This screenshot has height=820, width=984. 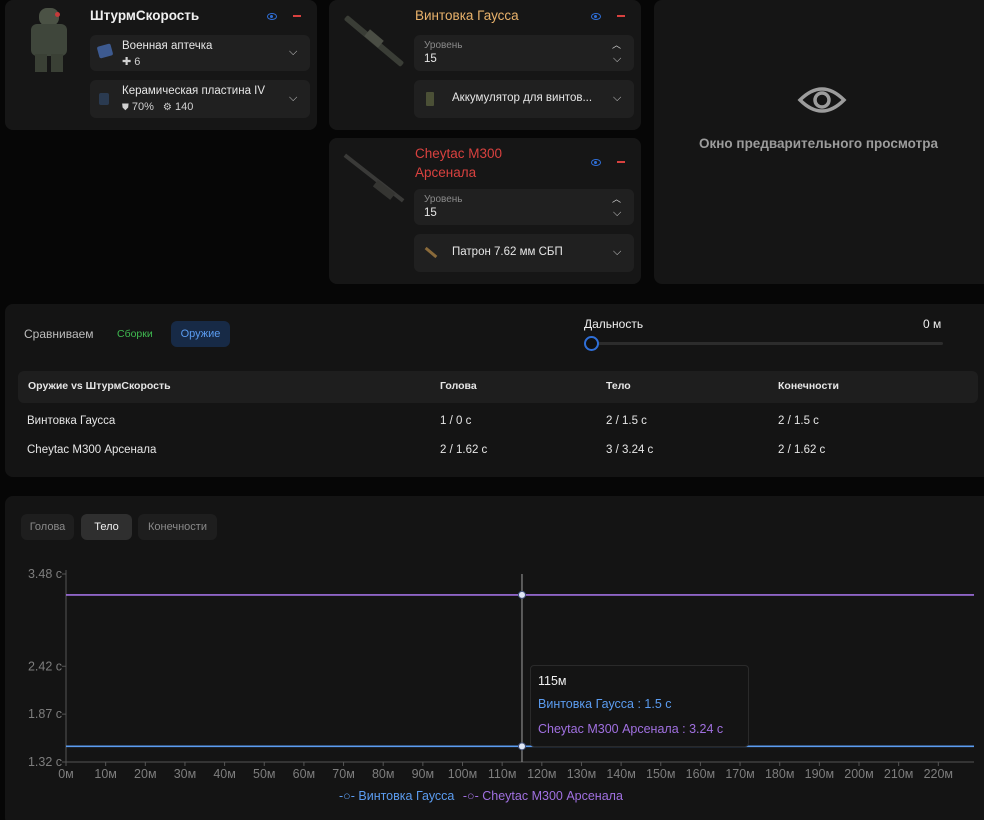 What do you see at coordinates (507, 252) in the screenshot?
I see `ammo-label: Патрон 7.62 мм СБП` at bounding box center [507, 252].